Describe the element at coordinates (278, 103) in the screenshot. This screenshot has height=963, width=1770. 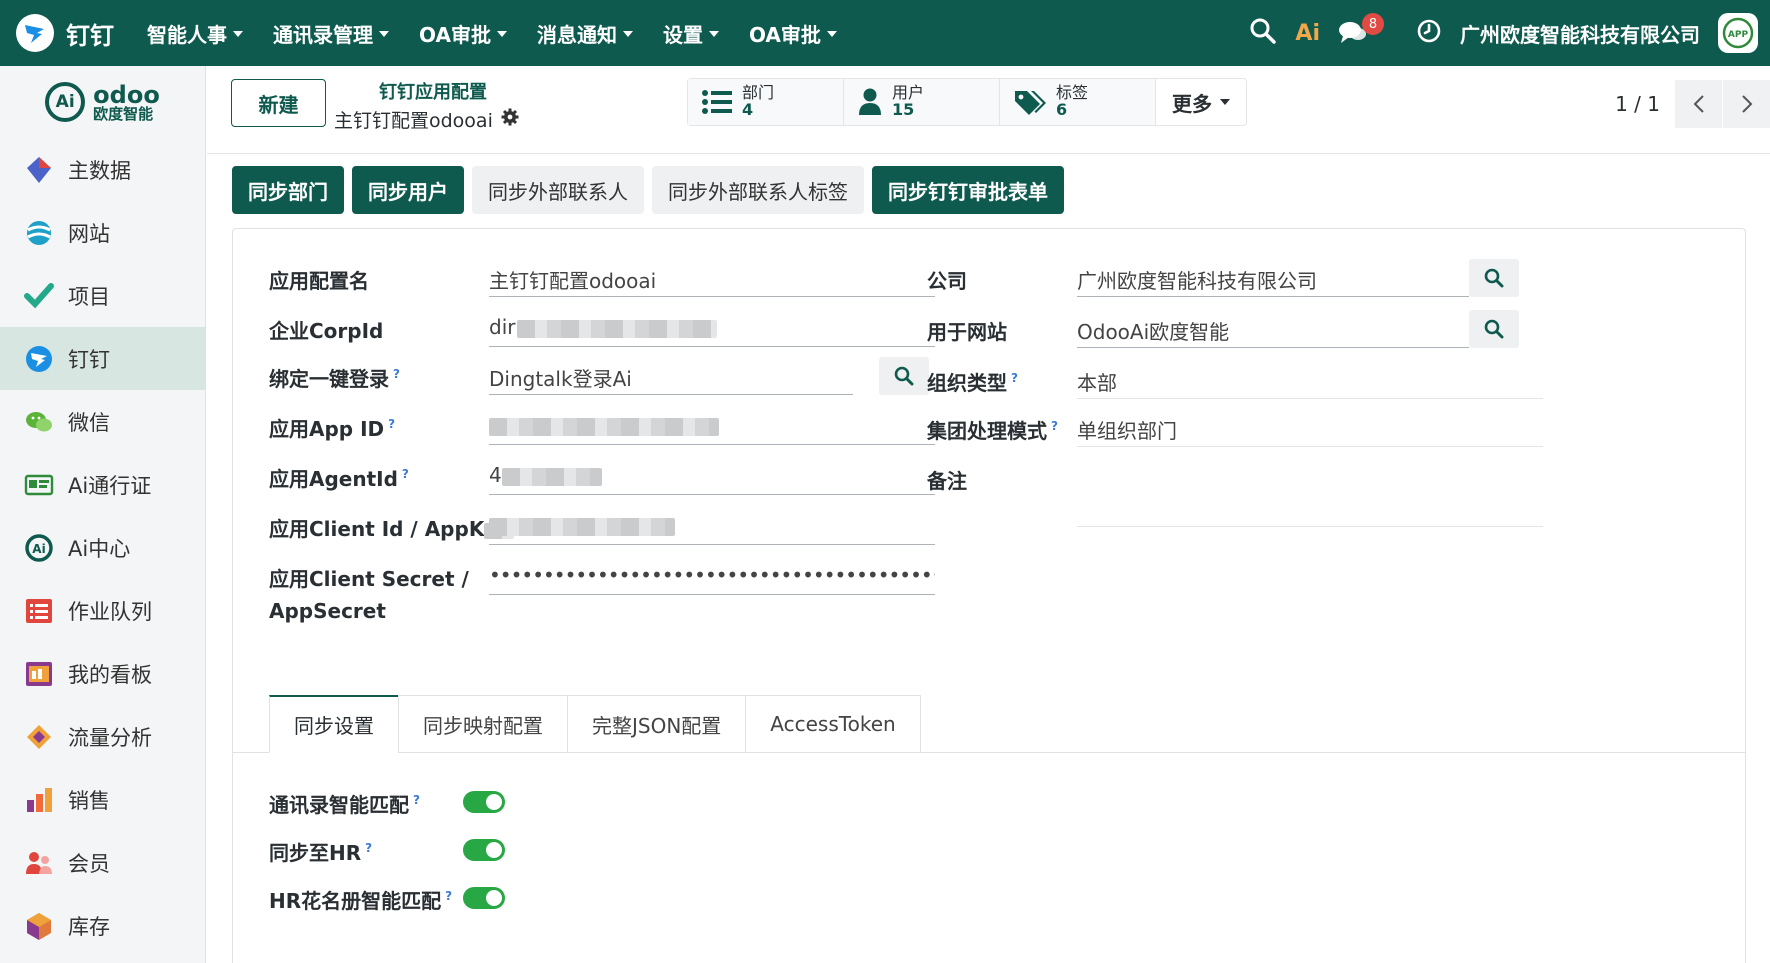
I see `new-button: 新建` at that location.